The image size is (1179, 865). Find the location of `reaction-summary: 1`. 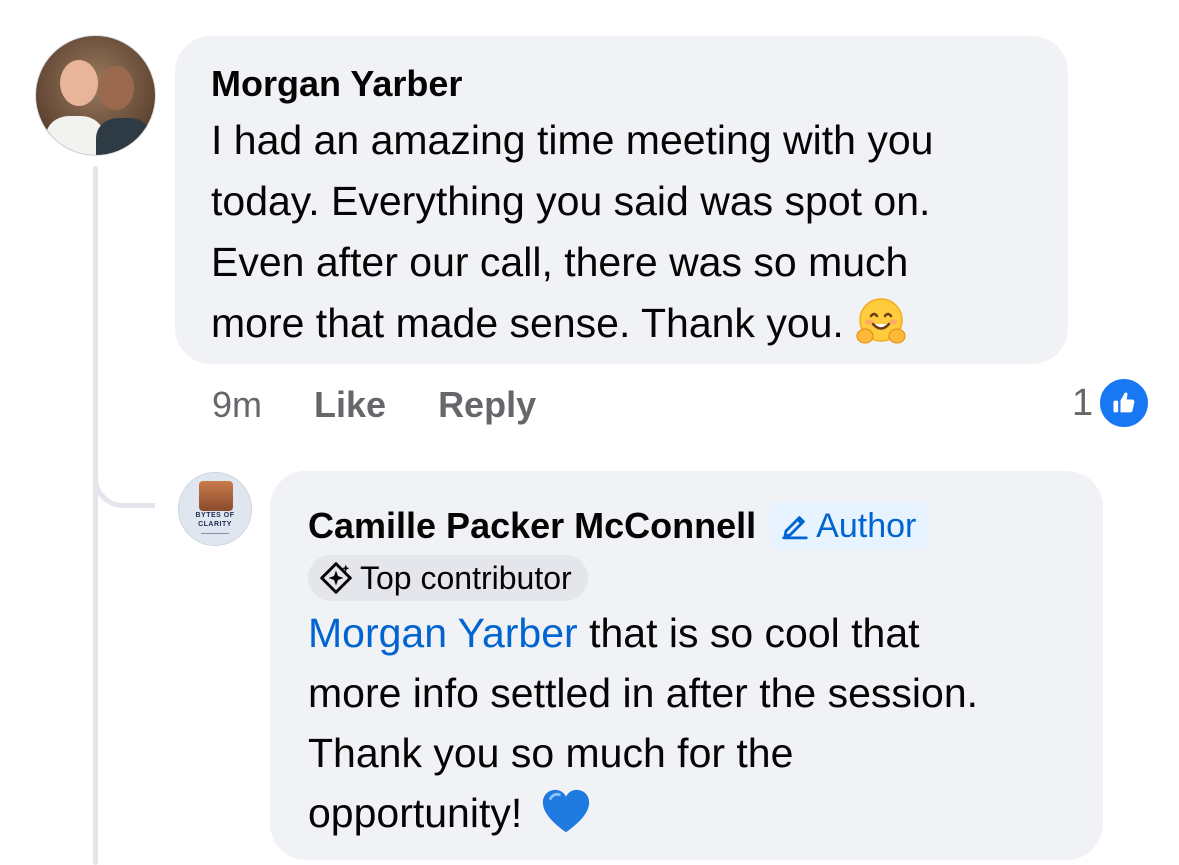

reaction-summary: 1 is located at coordinates (1112, 403).